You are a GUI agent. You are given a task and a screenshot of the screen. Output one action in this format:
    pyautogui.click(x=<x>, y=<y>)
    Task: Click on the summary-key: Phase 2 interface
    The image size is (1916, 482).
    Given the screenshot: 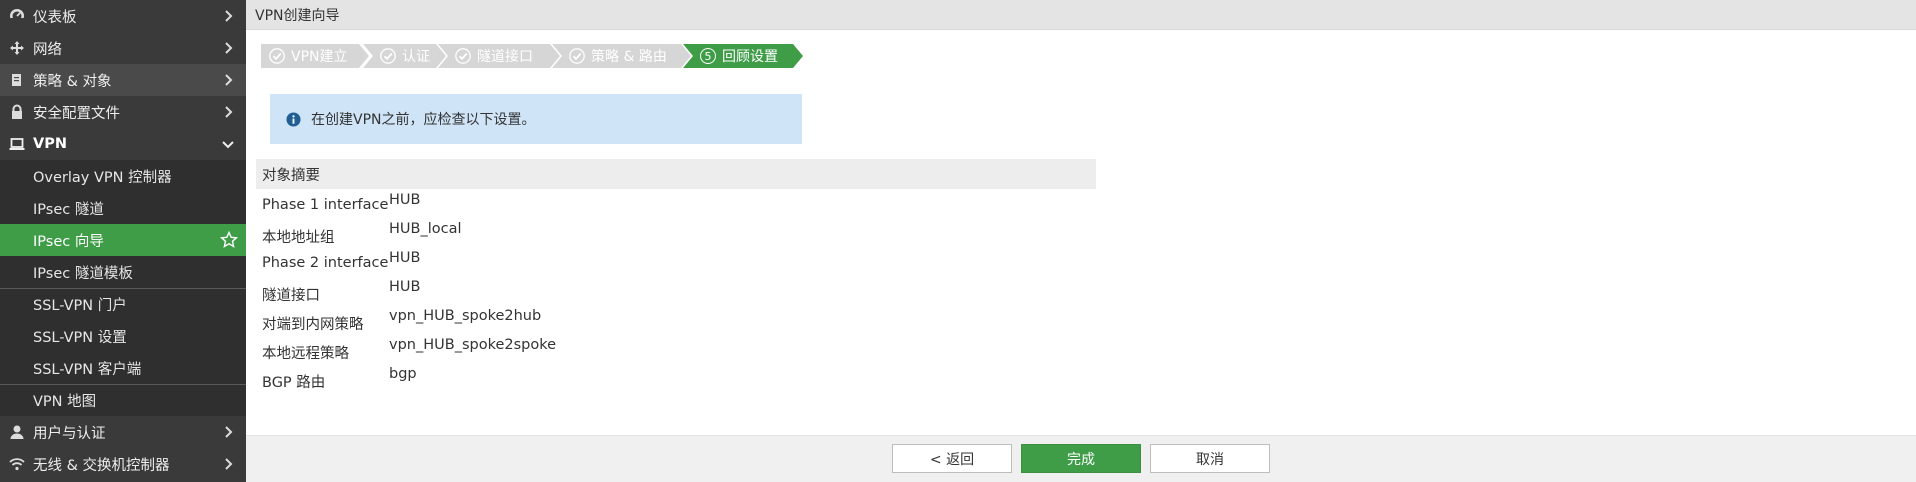 What is the action you would take?
    pyautogui.click(x=325, y=263)
    